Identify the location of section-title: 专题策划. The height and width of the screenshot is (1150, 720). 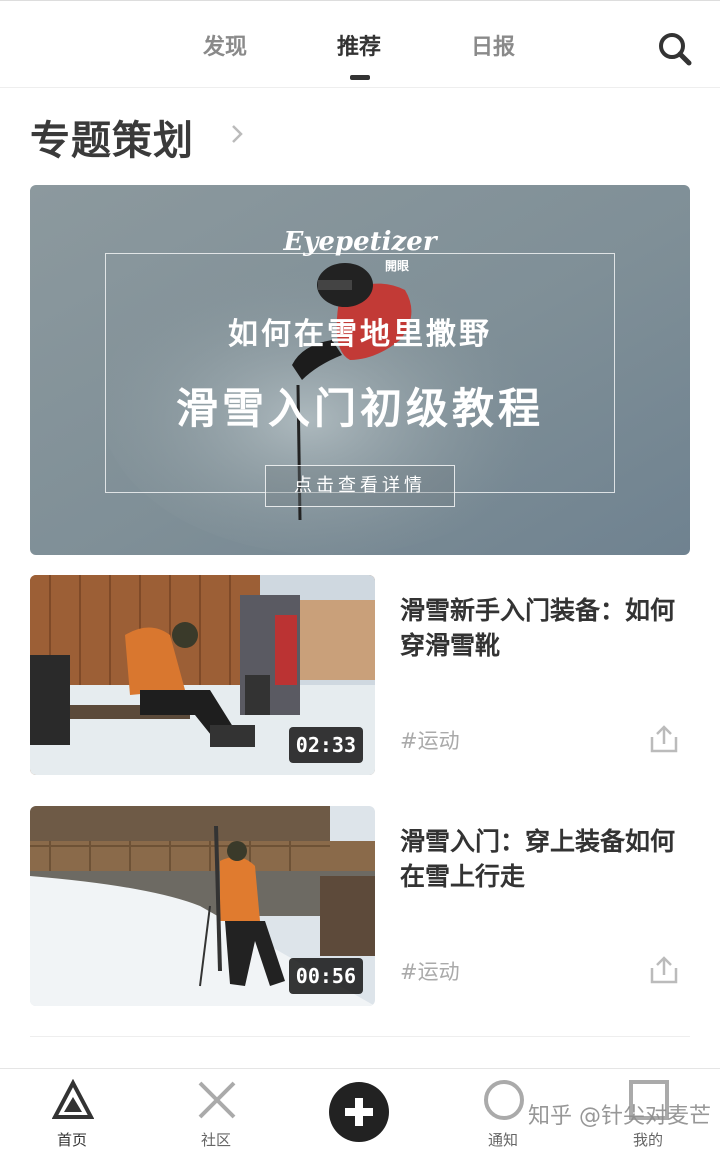
(112, 137).